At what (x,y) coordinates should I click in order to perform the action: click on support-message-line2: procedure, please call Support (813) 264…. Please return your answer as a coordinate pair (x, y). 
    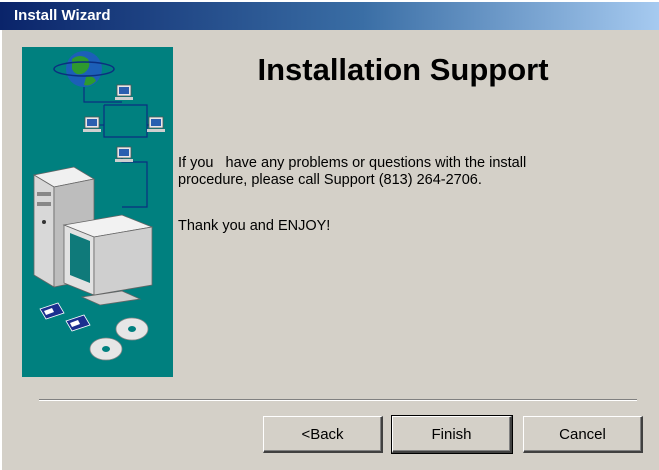
    Looking at the image, I should click on (330, 180).